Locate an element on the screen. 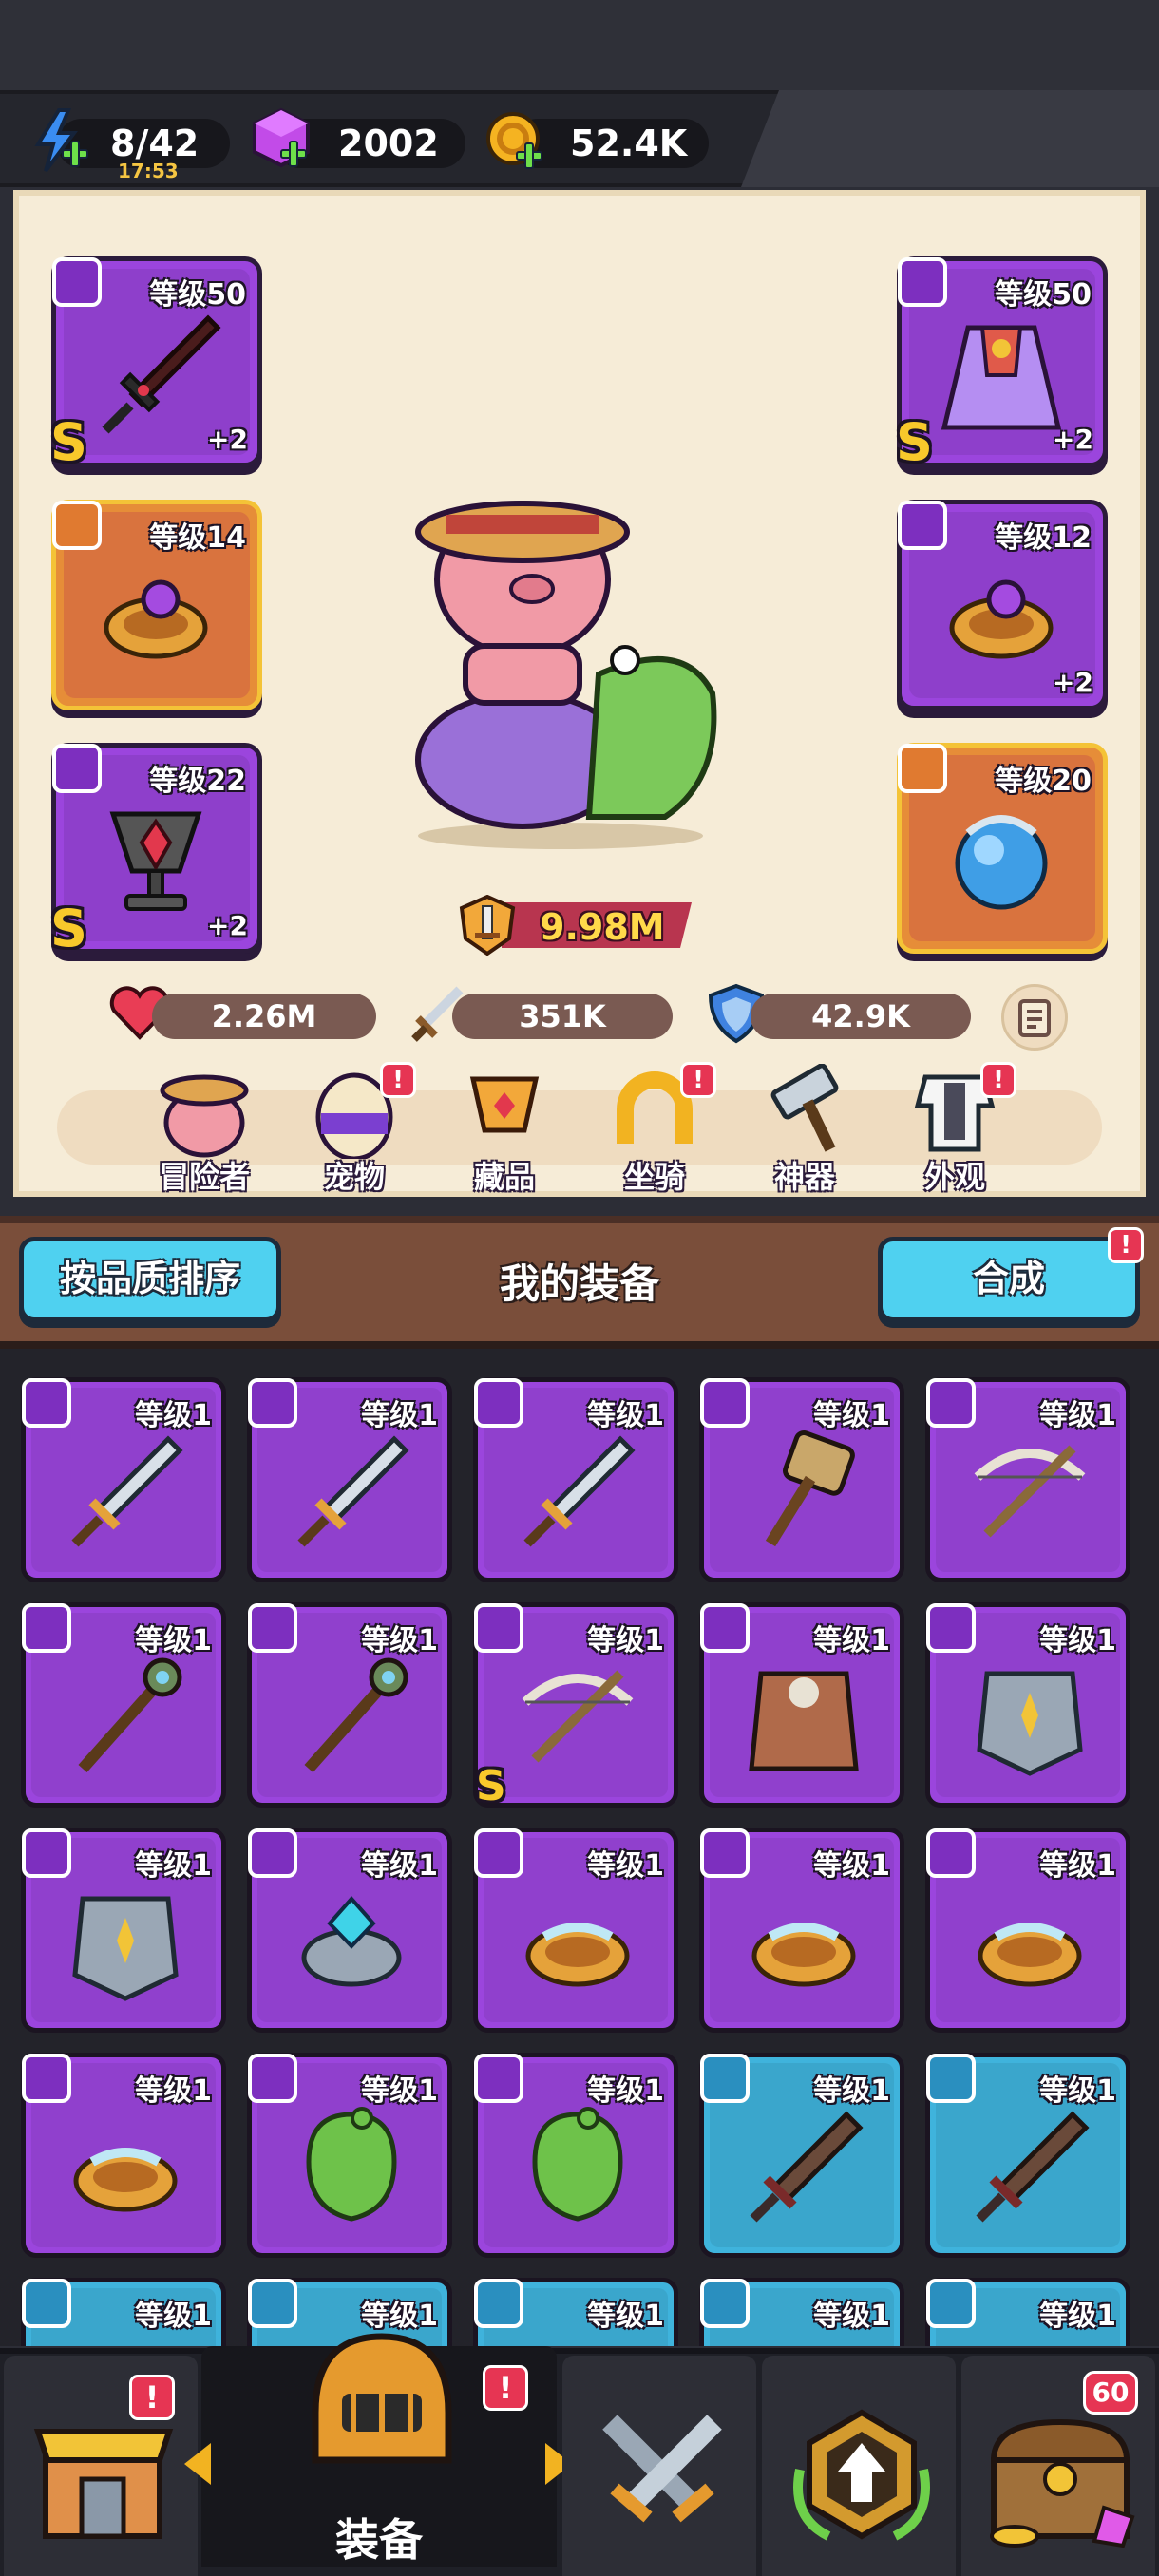 This screenshot has height=2576, width=1159. equipped-necklace-slot-2: 等级20 is located at coordinates (1002, 848).